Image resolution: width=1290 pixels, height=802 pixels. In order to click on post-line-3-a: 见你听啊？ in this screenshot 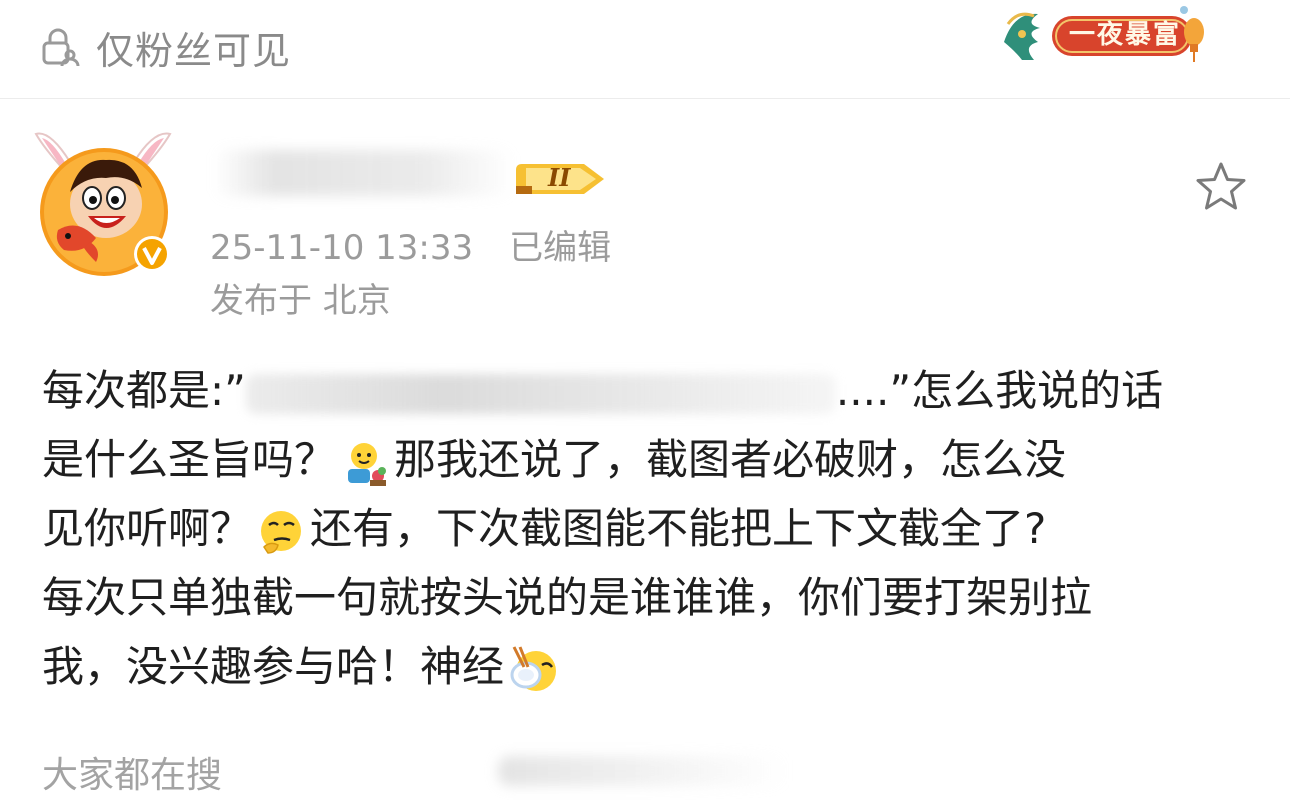, I will do `click(147, 528)`.